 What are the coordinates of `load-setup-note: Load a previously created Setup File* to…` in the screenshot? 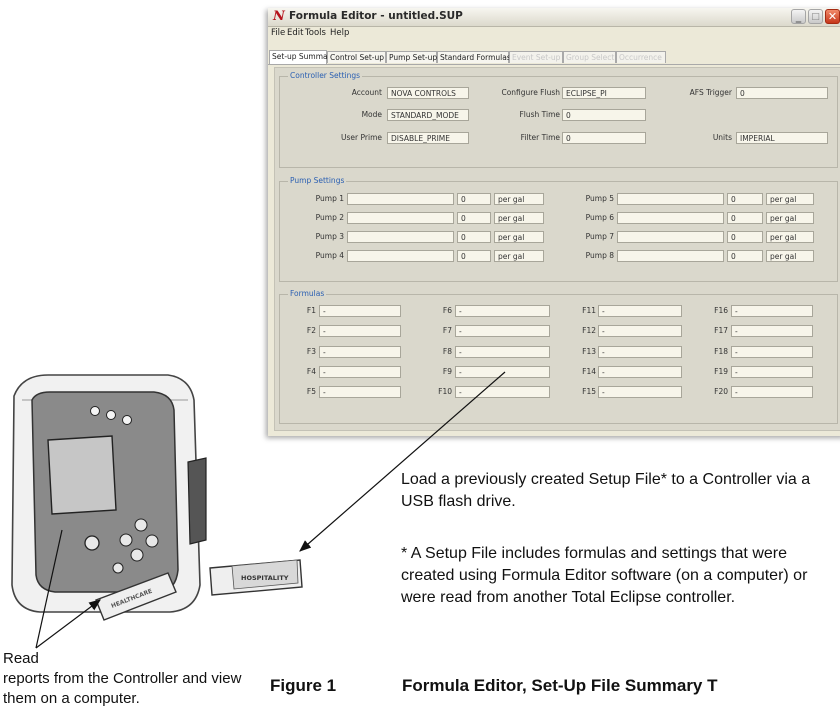 It's located at (606, 490).